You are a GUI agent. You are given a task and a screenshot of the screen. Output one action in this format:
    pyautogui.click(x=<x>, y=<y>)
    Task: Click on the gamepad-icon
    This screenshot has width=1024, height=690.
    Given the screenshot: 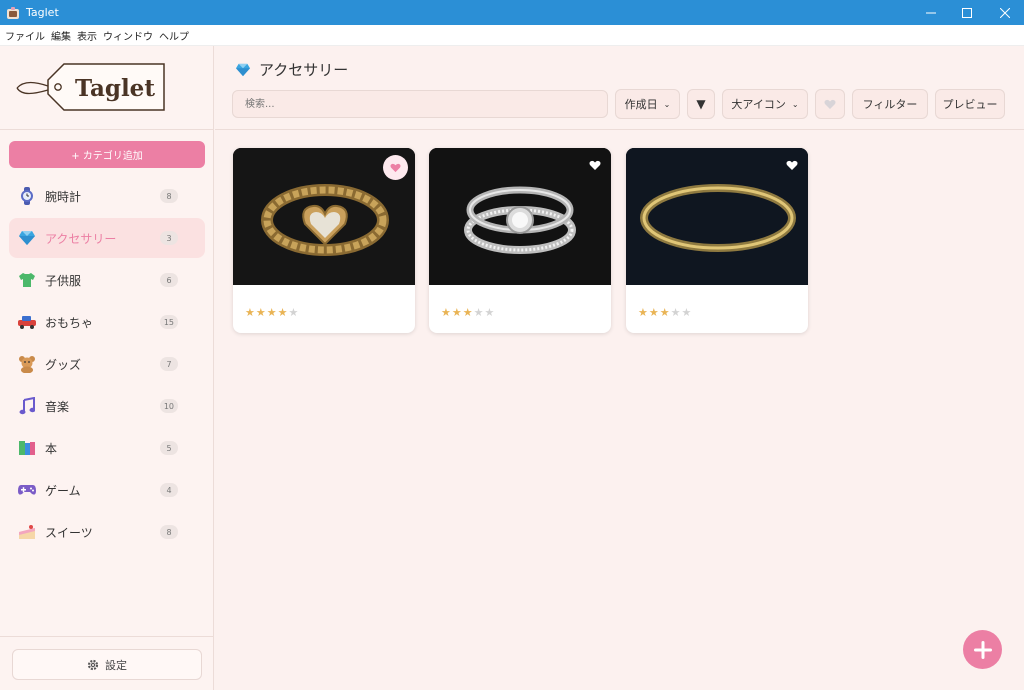 What is the action you would take?
    pyautogui.click(x=27, y=490)
    